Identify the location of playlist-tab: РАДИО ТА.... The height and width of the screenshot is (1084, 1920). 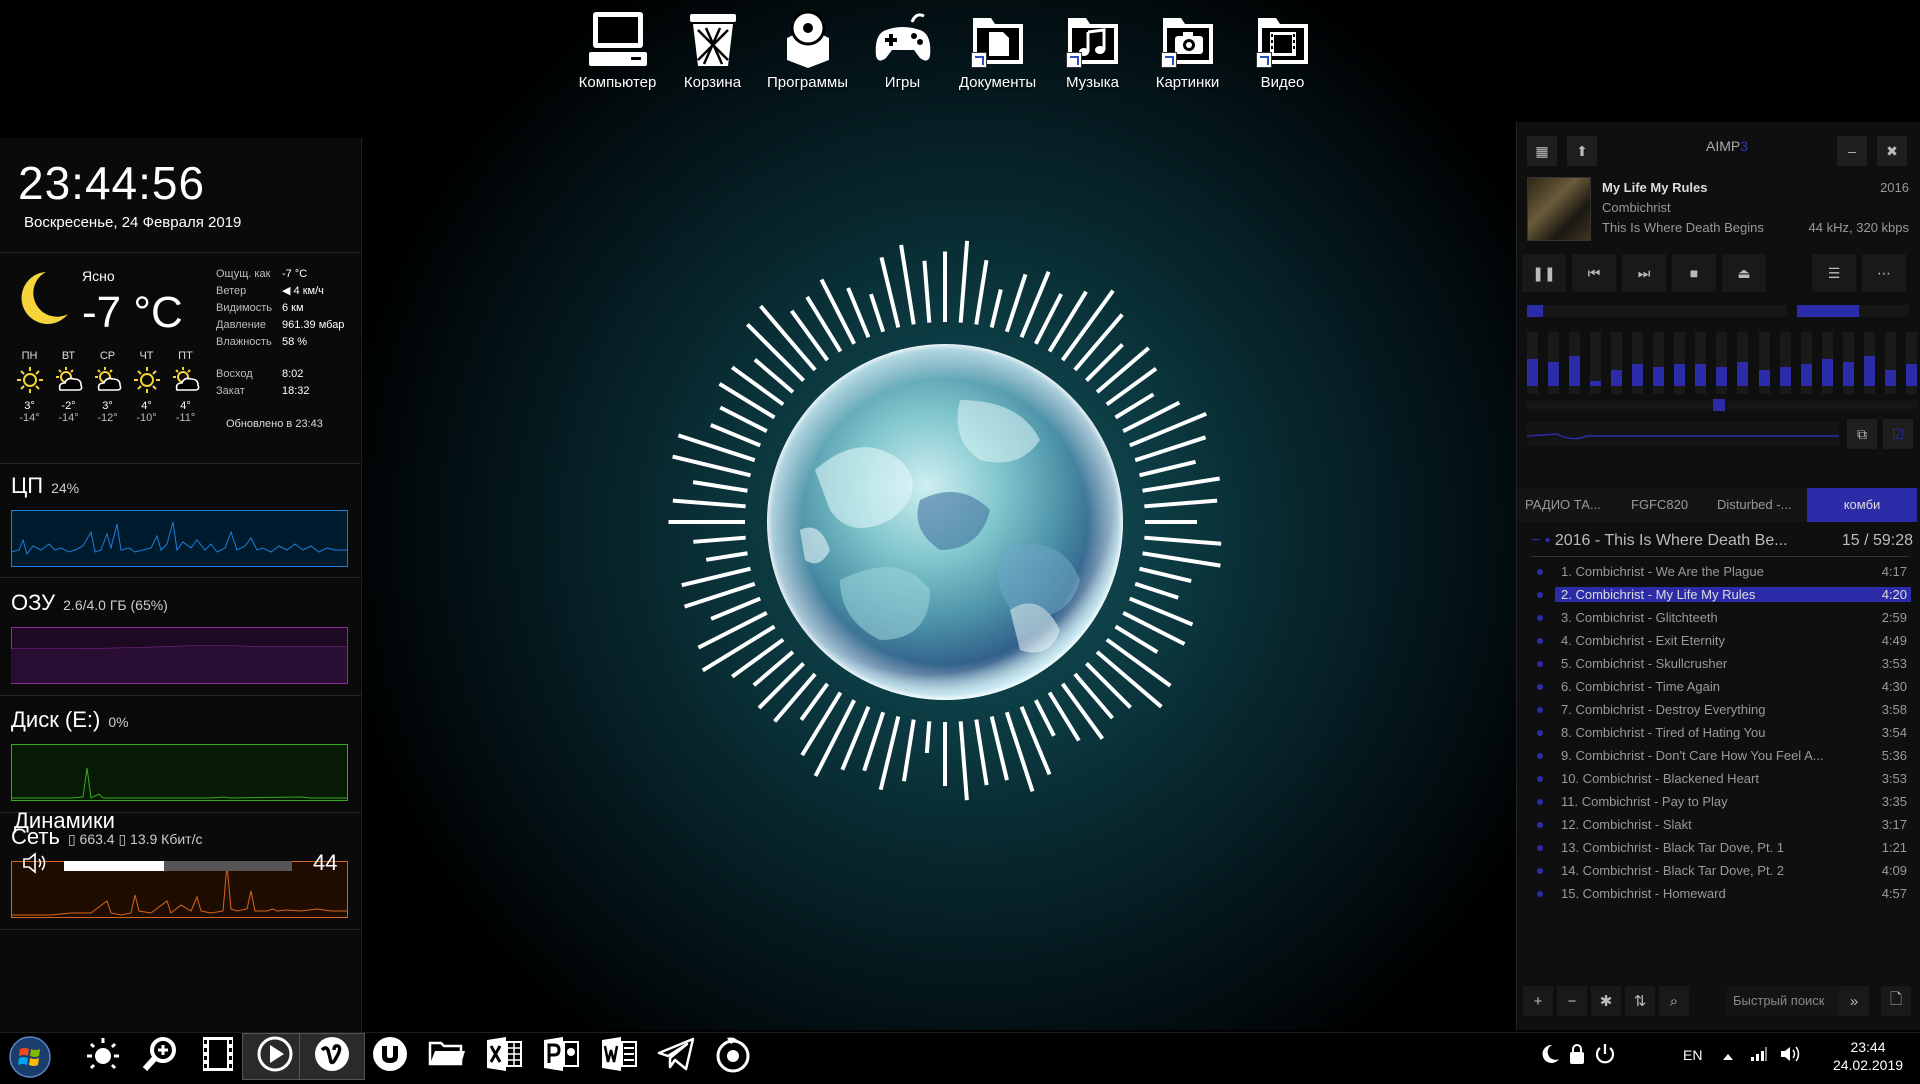
(1570, 505).